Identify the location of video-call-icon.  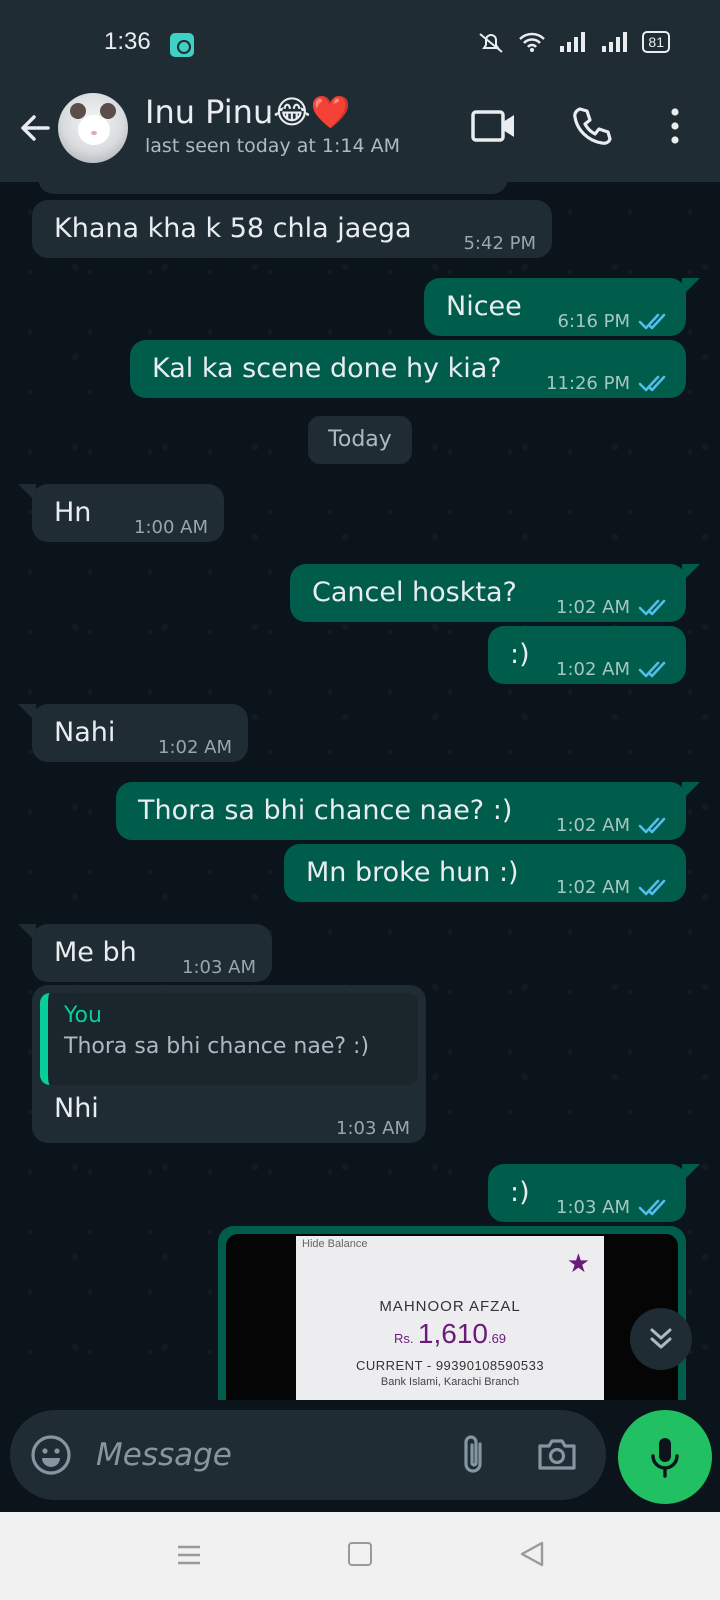
(494, 126).